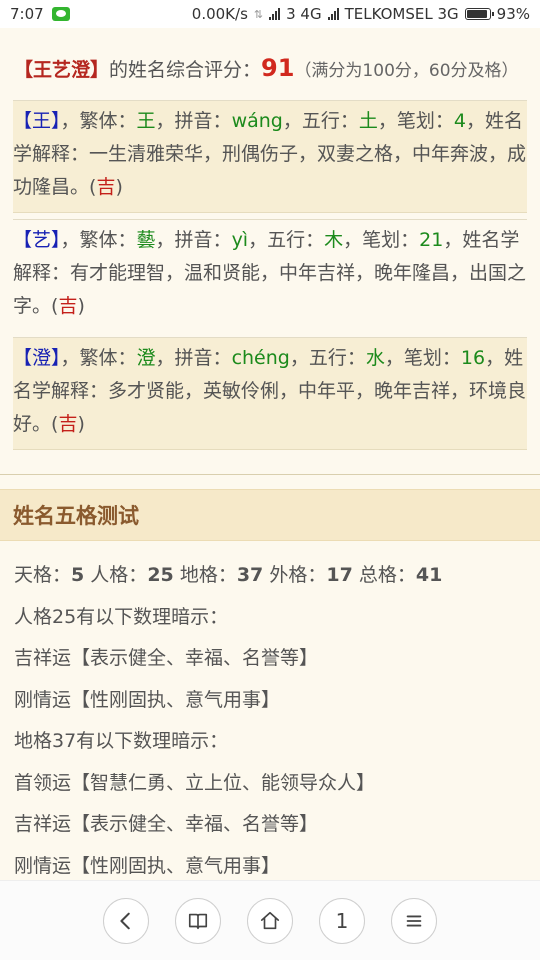  I want to click on di-item: 首领运【智慧仁勇、立上位、能领导众人】, so click(195, 782).